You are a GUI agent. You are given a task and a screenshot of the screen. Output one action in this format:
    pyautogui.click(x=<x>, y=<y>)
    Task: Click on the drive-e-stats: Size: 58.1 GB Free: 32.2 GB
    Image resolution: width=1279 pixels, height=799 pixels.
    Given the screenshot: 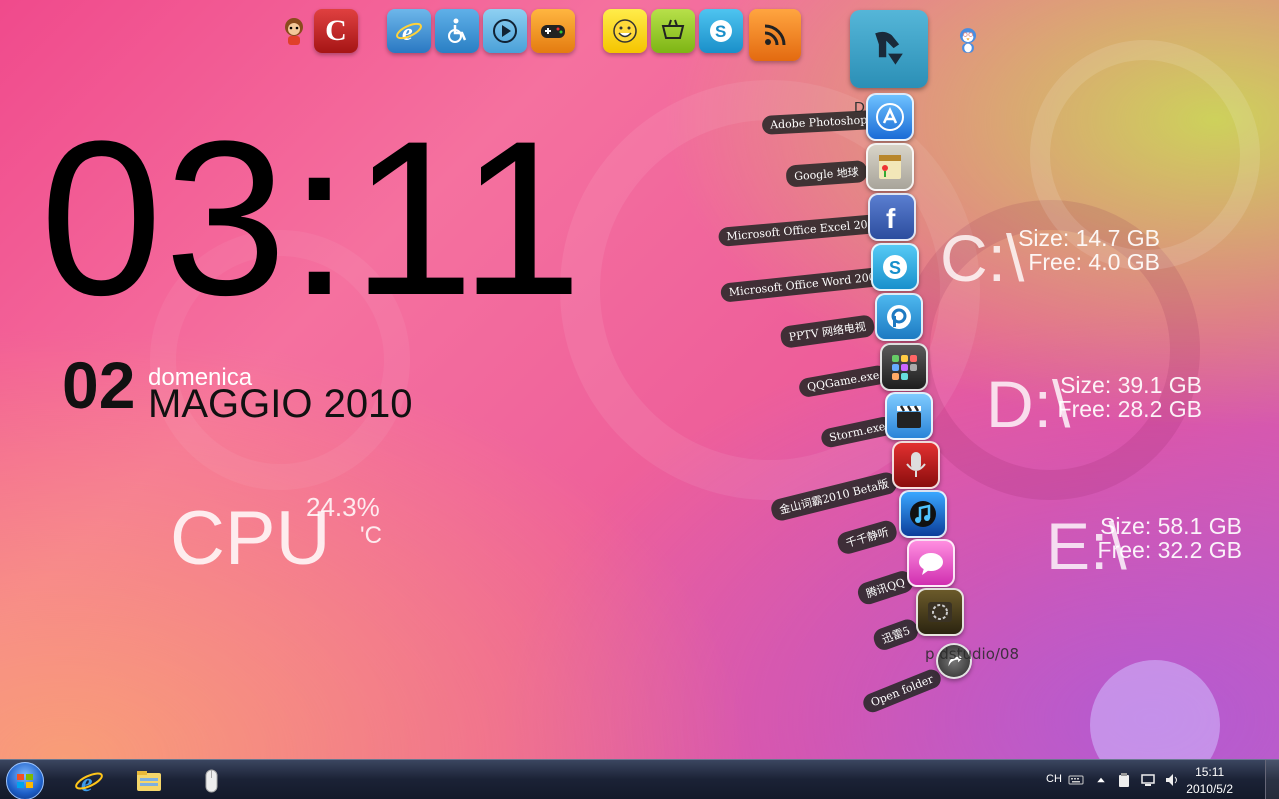 What is the action you would take?
    pyautogui.click(x=1132, y=538)
    